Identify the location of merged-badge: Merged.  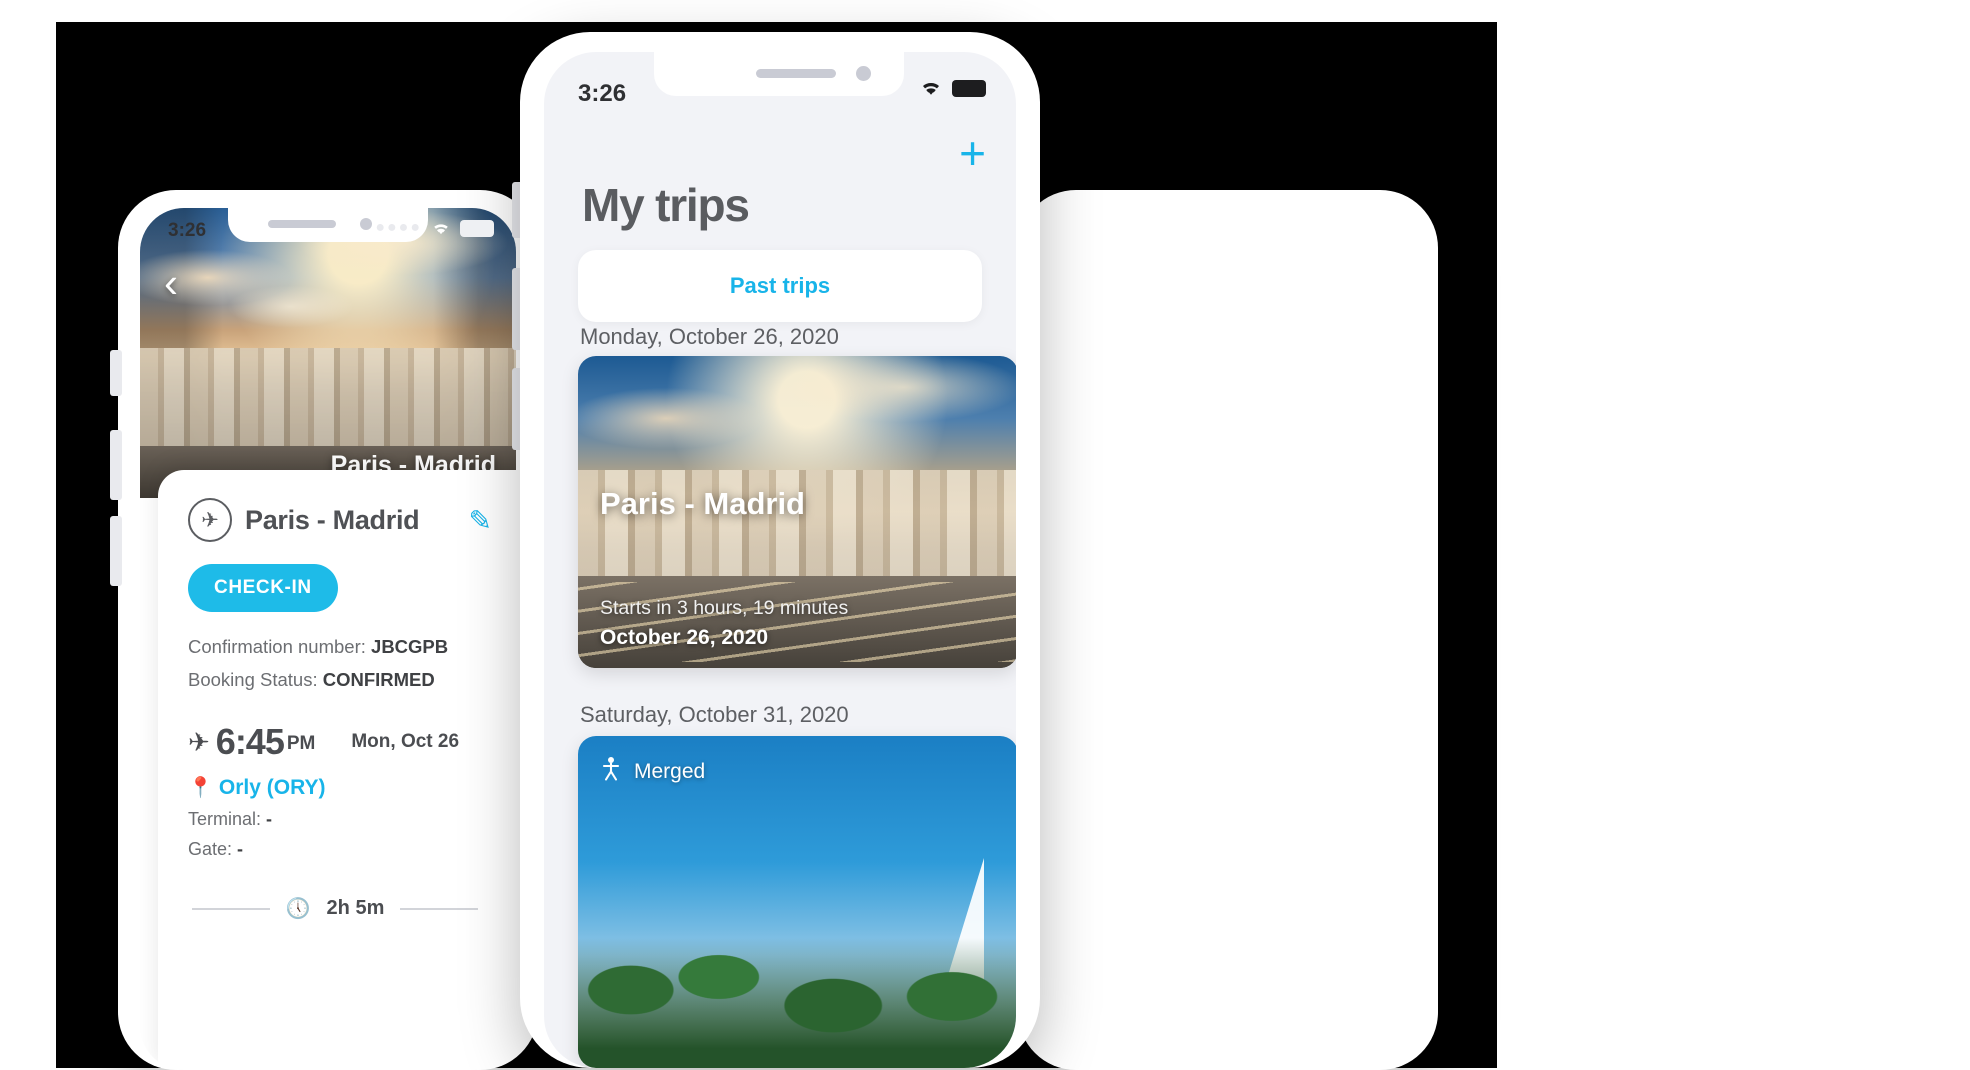
(652, 772).